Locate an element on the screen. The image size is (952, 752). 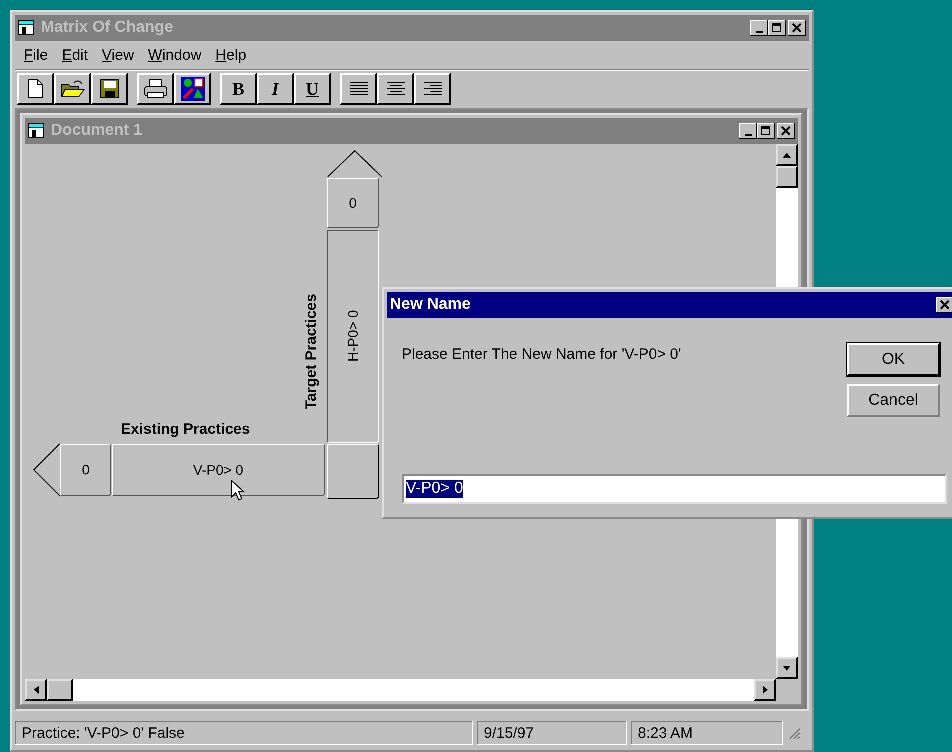
print-icon is located at coordinates (155, 89).